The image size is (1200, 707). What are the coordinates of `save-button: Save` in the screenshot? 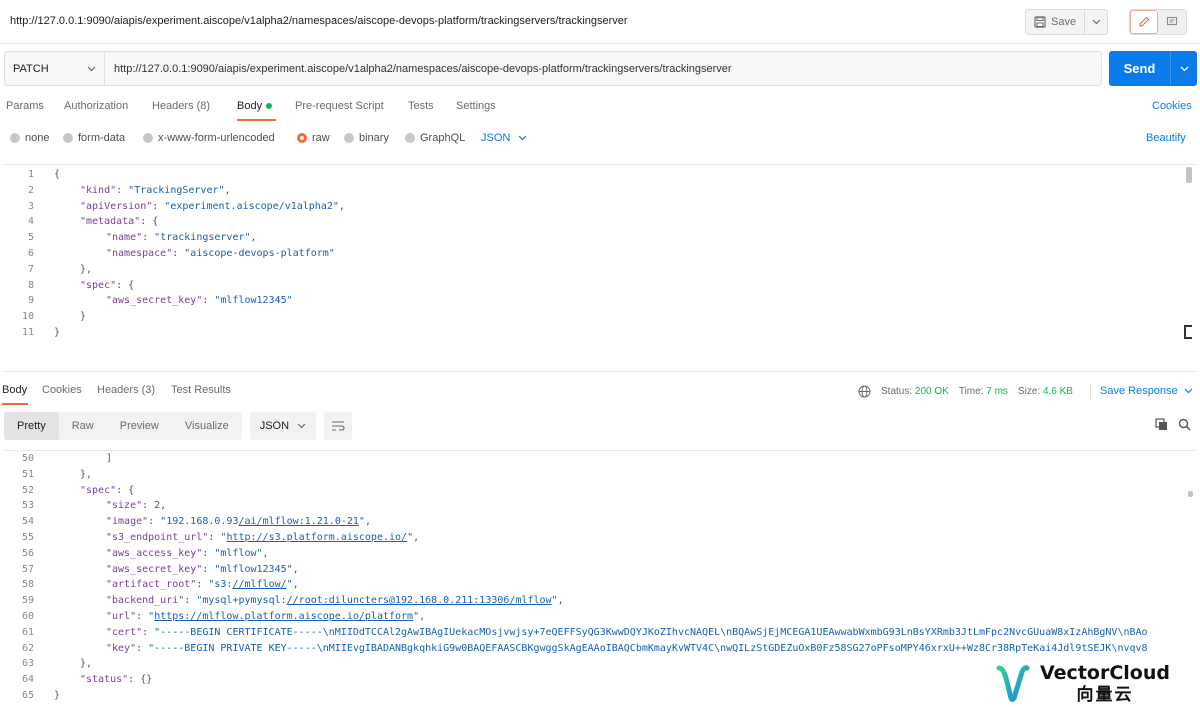 It's located at (1056, 22).